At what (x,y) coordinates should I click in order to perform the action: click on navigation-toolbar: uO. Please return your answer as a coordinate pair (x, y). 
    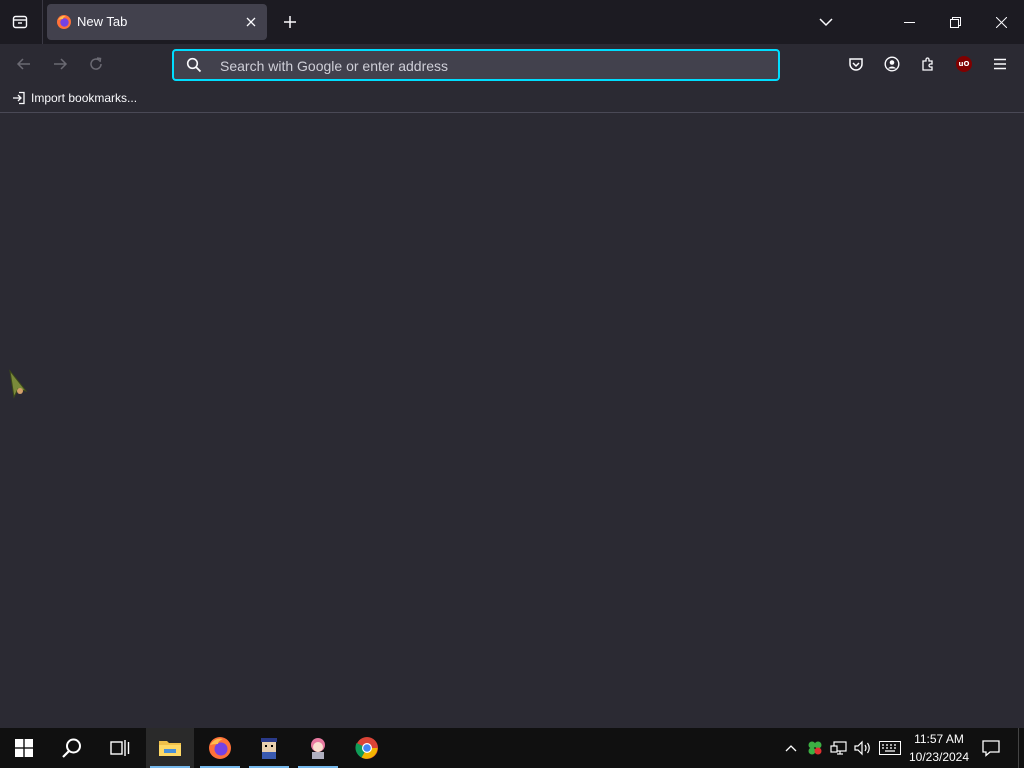
    Looking at the image, I should click on (512, 64).